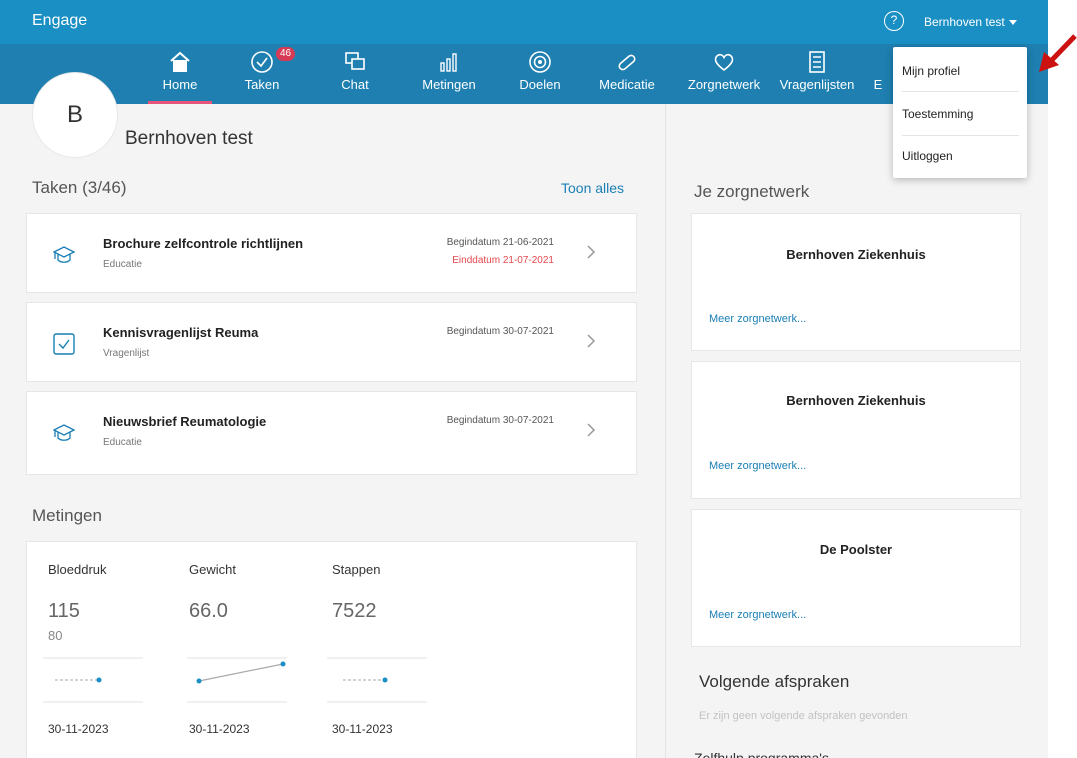 Image resolution: width=1077 pixels, height=758 pixels. I want to click on nav-item-chat: Chat, so click(355, 74).